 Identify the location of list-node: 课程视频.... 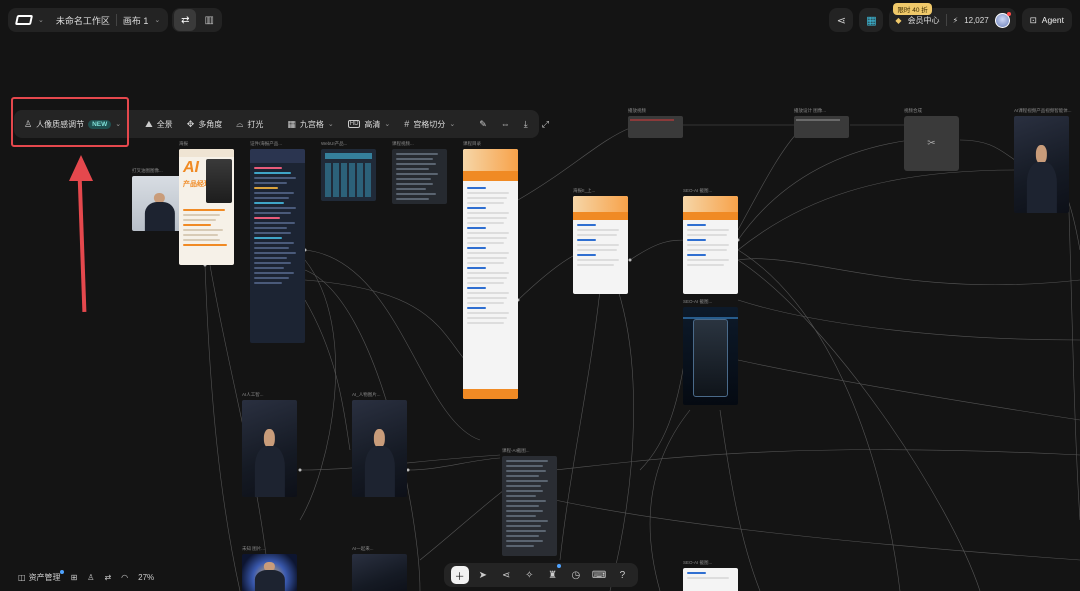
(419, 172).